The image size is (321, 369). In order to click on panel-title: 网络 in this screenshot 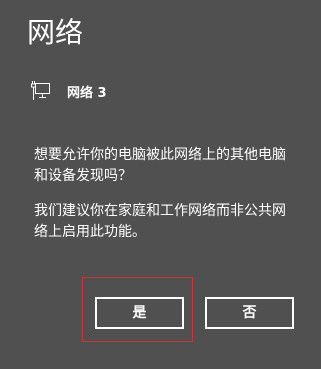, I will do `click(55, 32)`.